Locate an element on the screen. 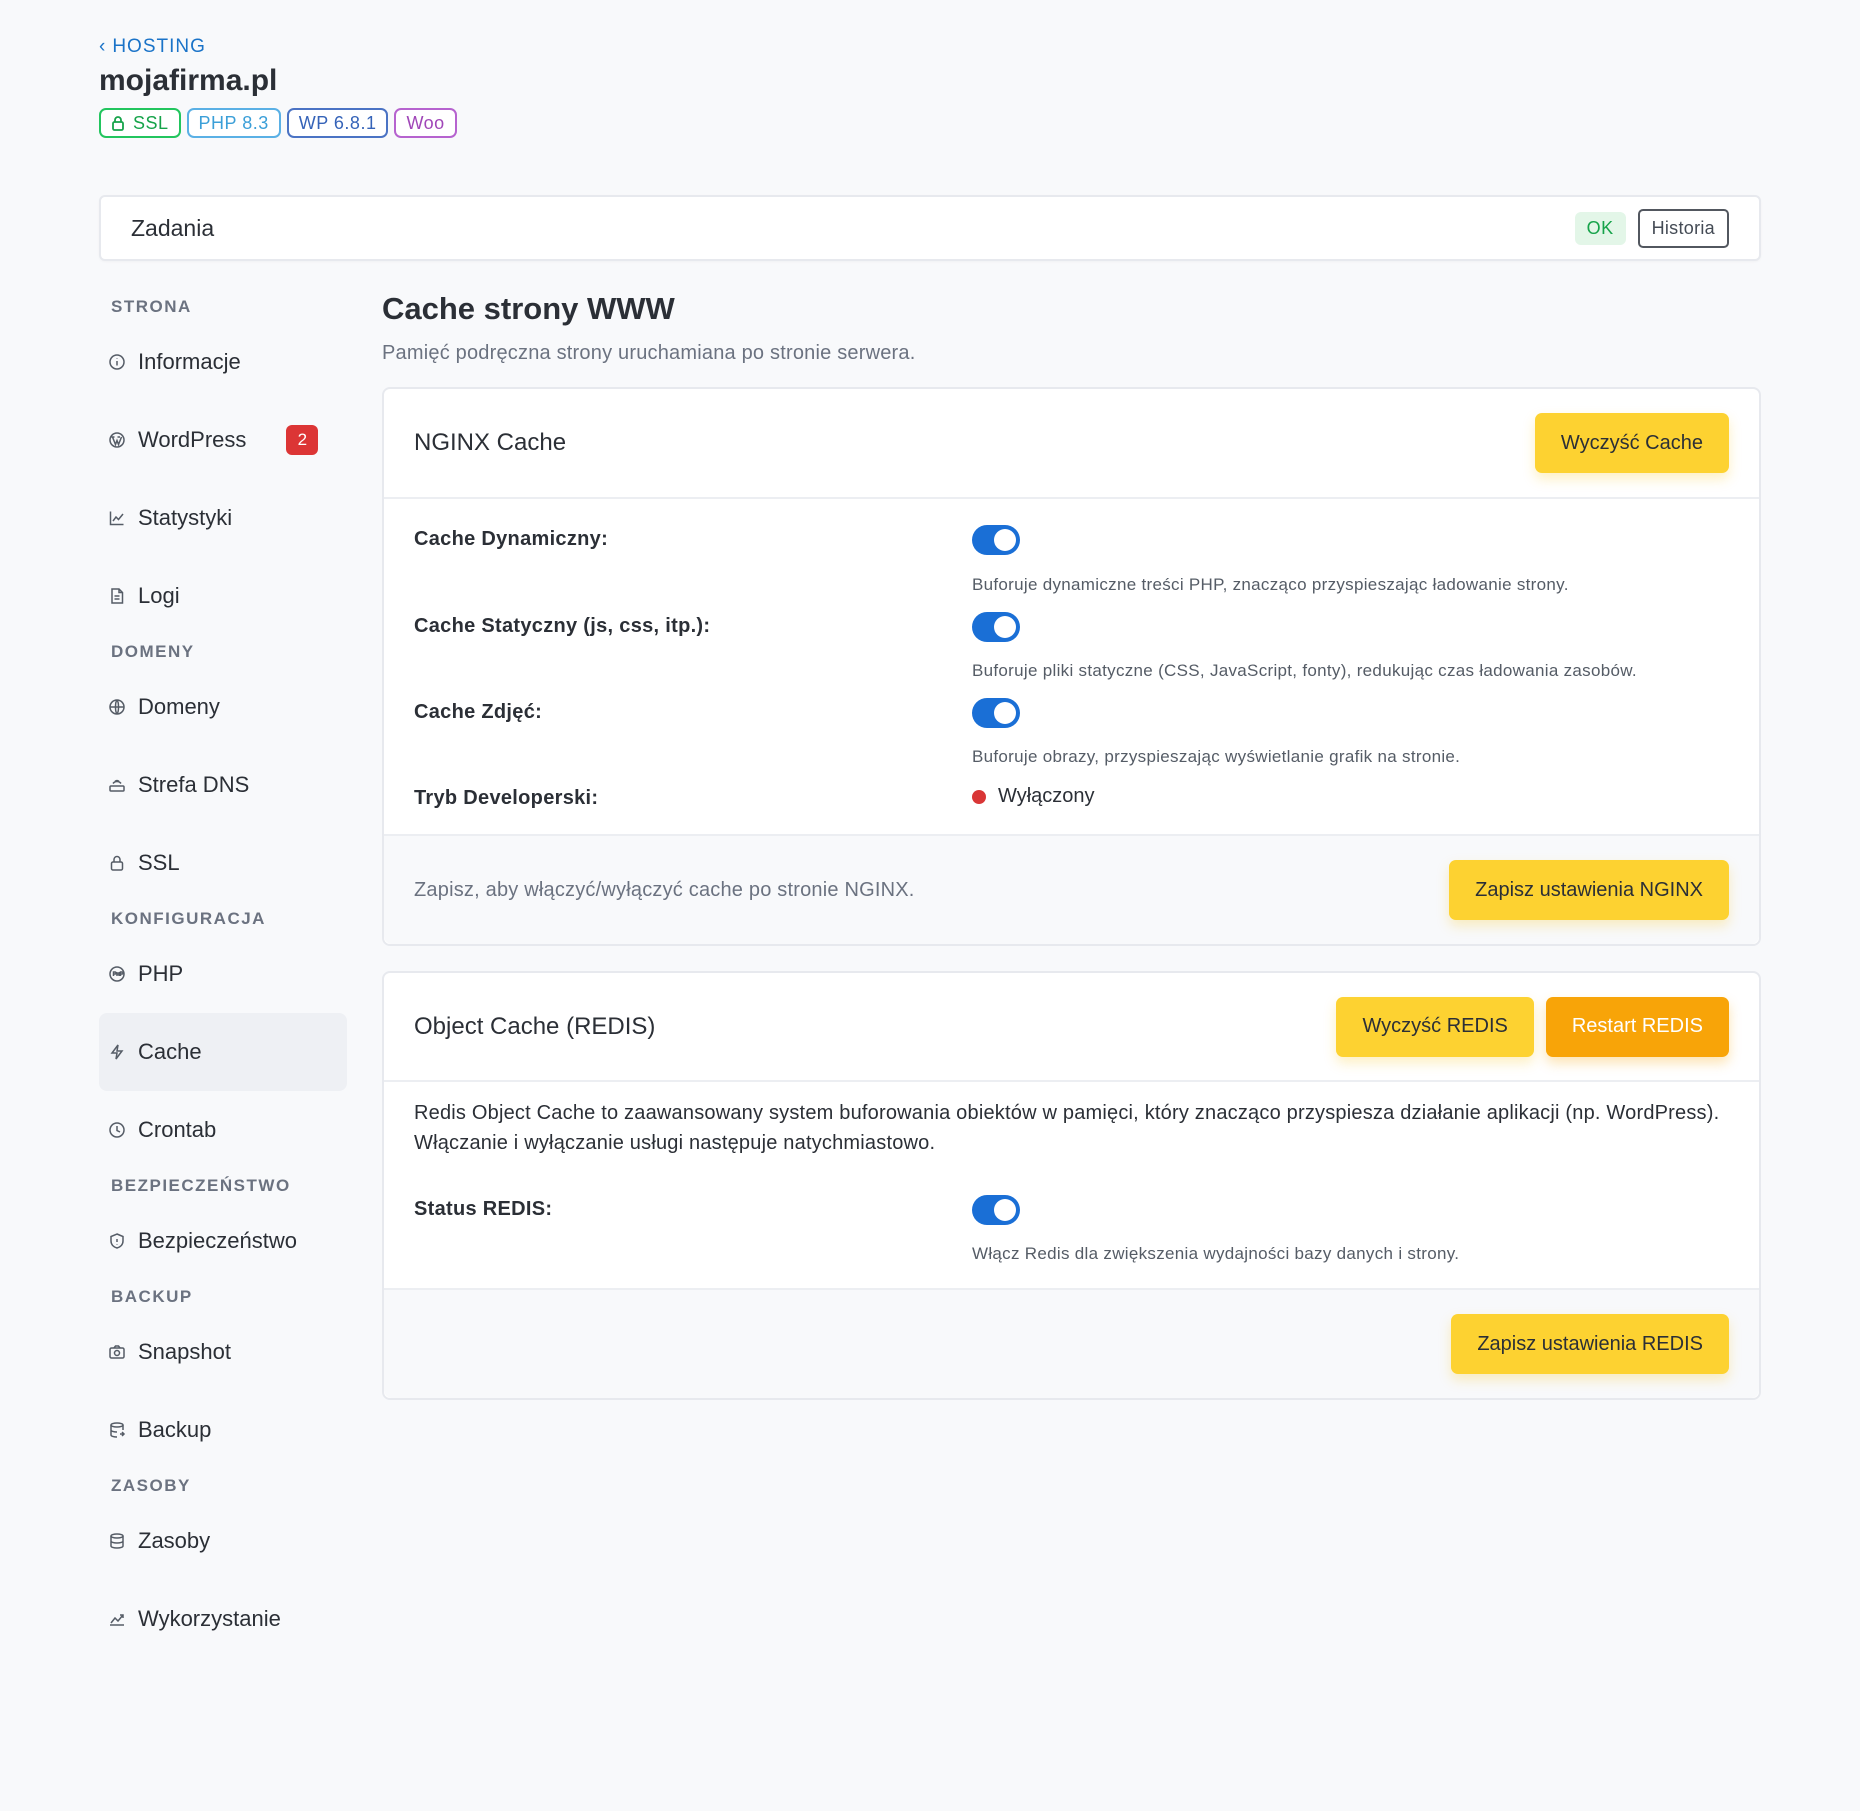 The width and height of the screenshot is (1860, 1811). php-badge: PHP 8.3 is located at coordinates (233, 123).